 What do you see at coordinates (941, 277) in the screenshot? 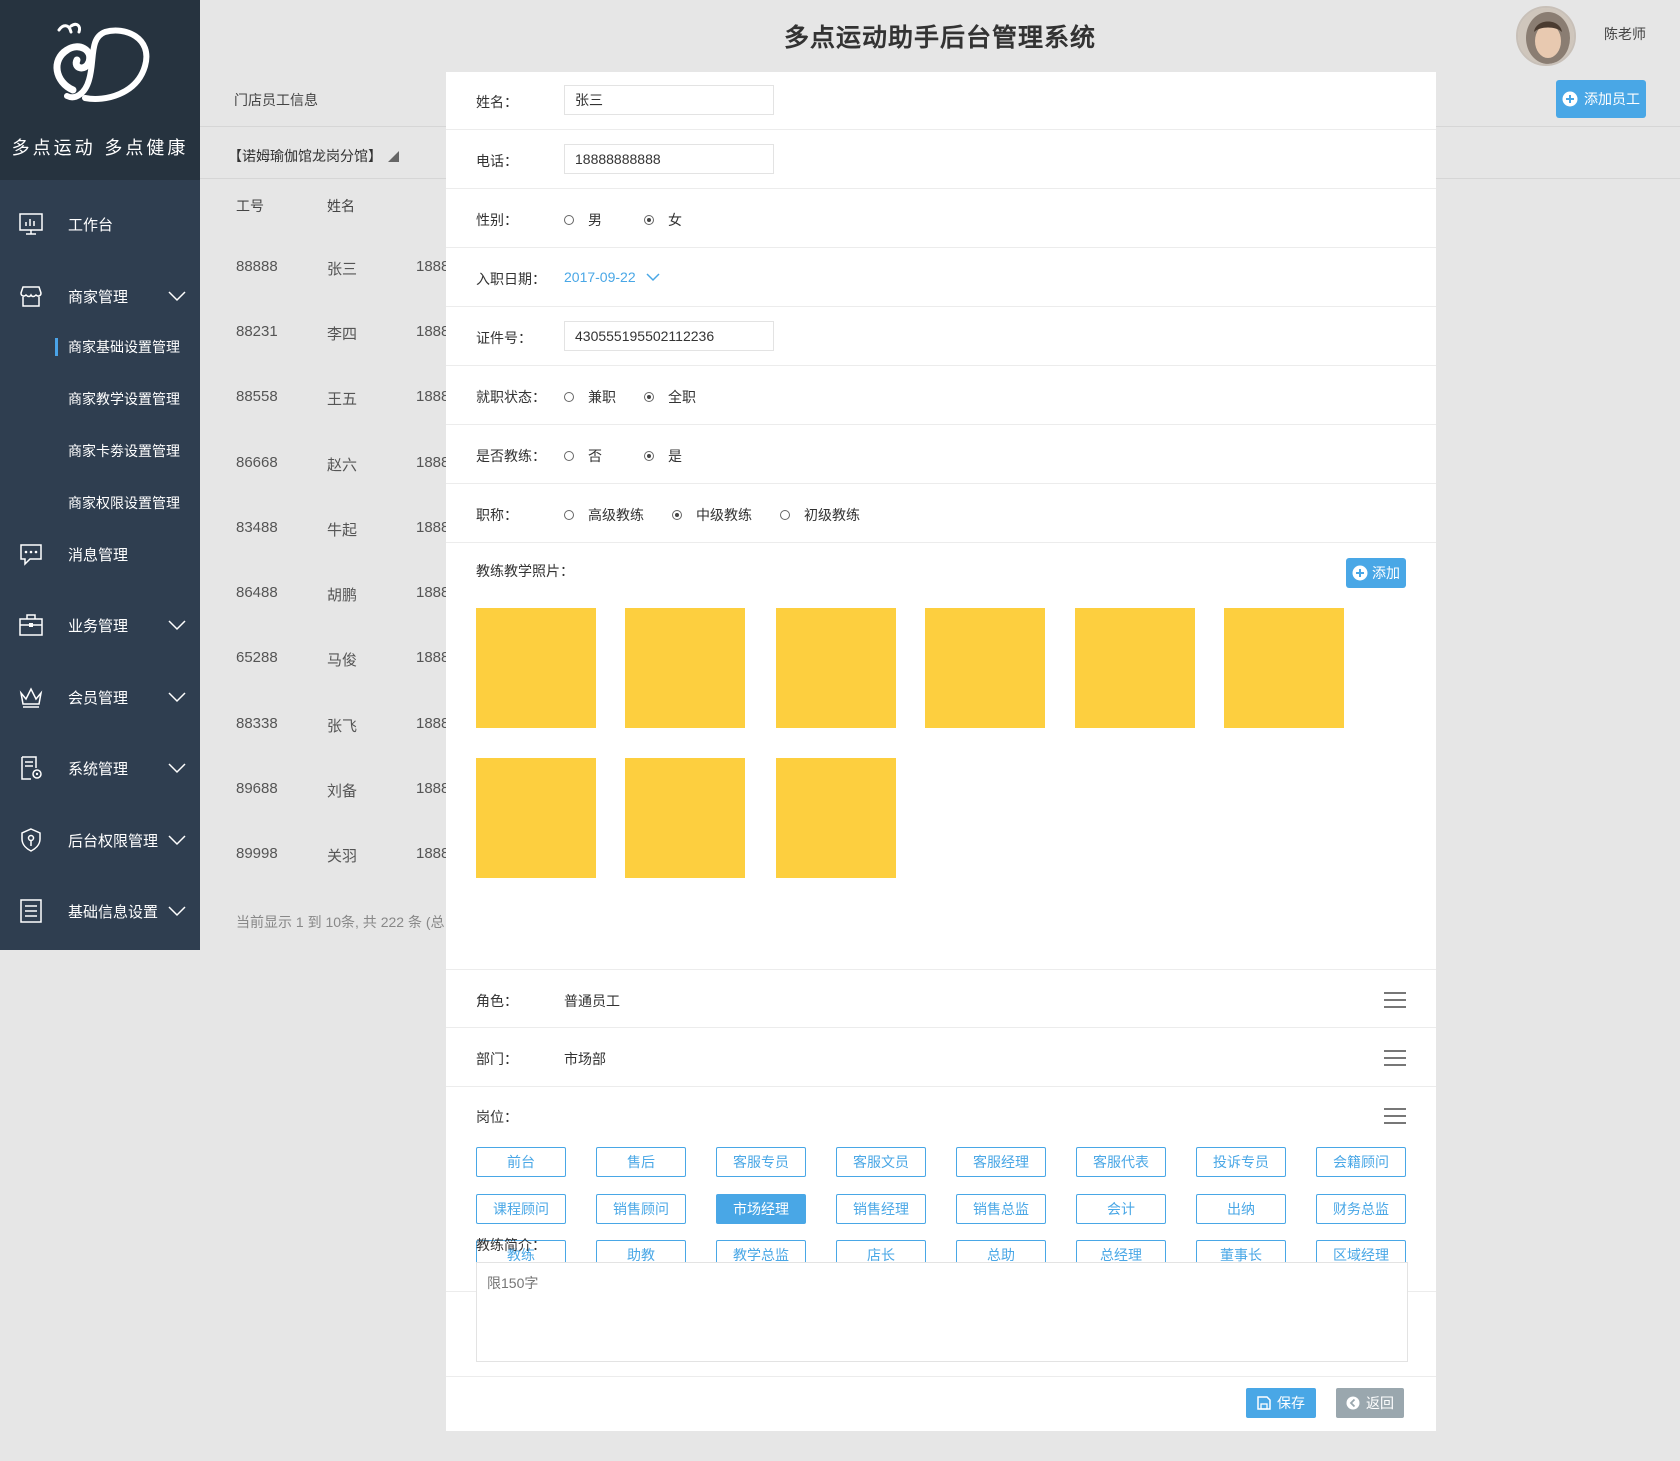
I see `form-row-hire-date: 入职日期： 2017-09-22` at bounding box center [941, 277].